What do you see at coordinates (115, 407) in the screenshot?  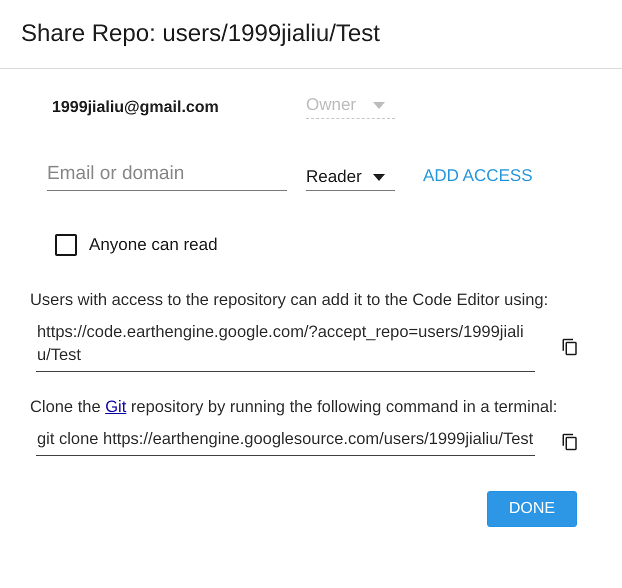 I see `git-link: Git` at bounding box center [115, 407].